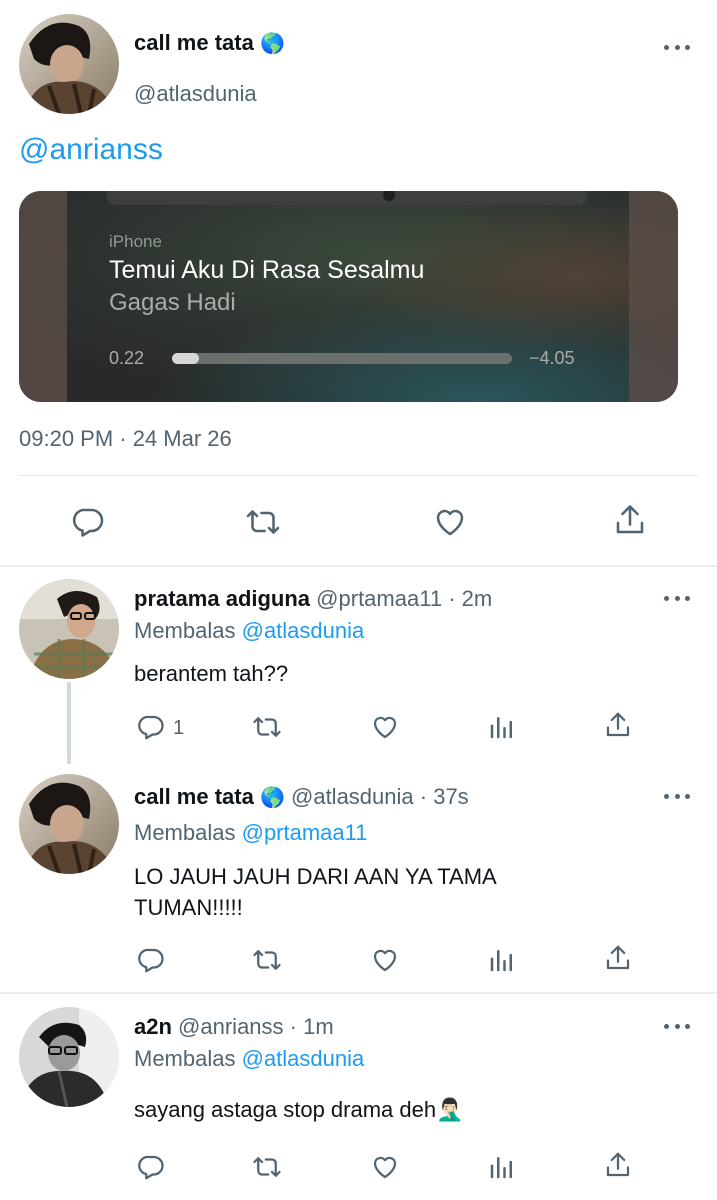  Describe the element at coordinates (313, 599) in the screenshot. I see `reply-header: pratama adiguna @prtamaa11 · 2m` at that location.